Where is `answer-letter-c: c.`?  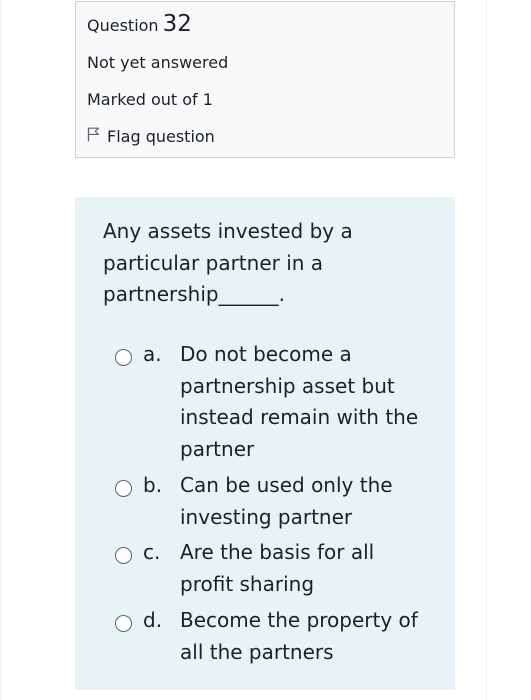 answer-letter-c: c. is located at coordinates (152, 552).